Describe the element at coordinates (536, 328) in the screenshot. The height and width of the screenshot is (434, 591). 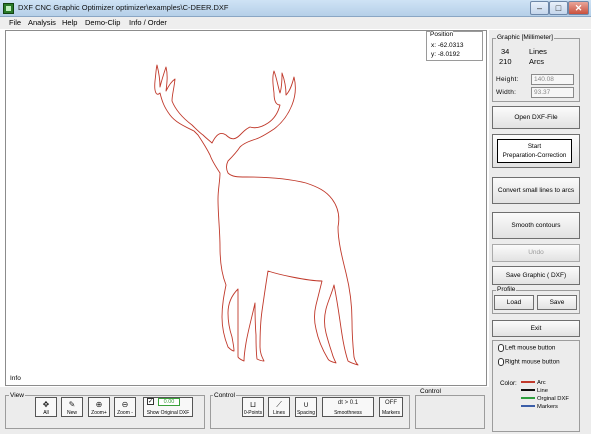
I see `exit-button: Exit` at that location.